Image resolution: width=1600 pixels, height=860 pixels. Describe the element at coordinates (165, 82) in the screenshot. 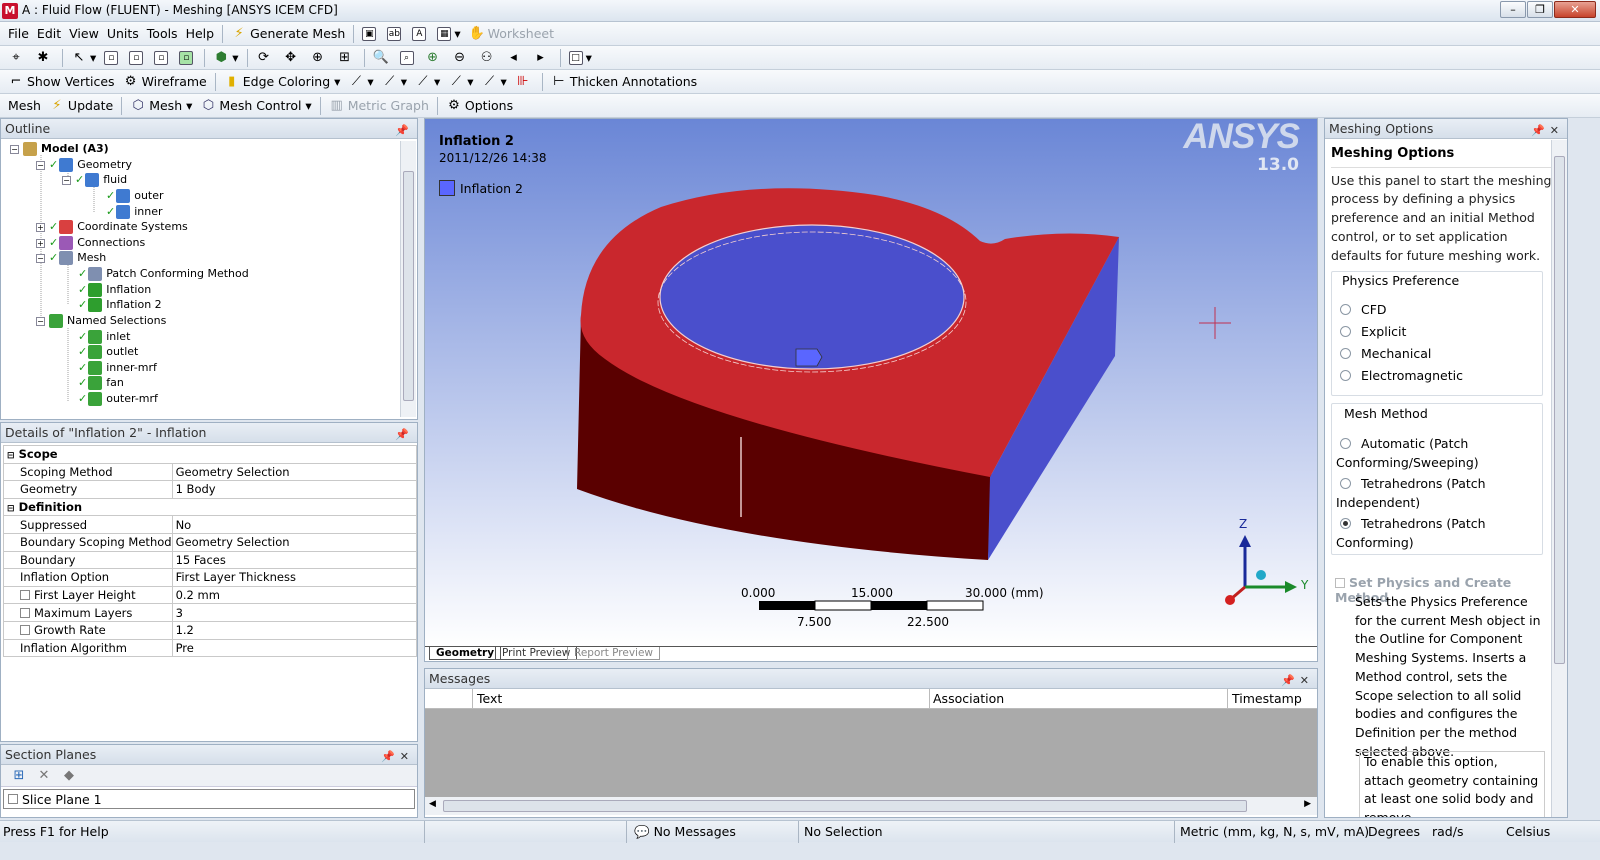

I see `wireframe-button: ⚙ Wireframe` at that location.